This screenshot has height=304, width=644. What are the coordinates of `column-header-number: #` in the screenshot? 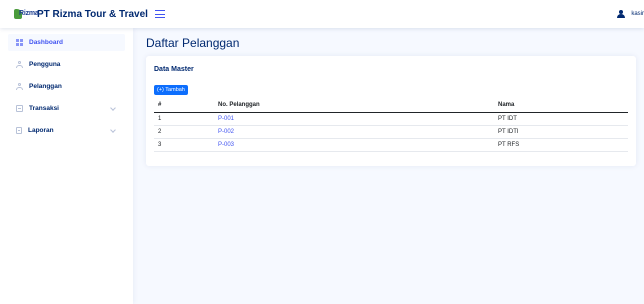 It's located at (184, 105).